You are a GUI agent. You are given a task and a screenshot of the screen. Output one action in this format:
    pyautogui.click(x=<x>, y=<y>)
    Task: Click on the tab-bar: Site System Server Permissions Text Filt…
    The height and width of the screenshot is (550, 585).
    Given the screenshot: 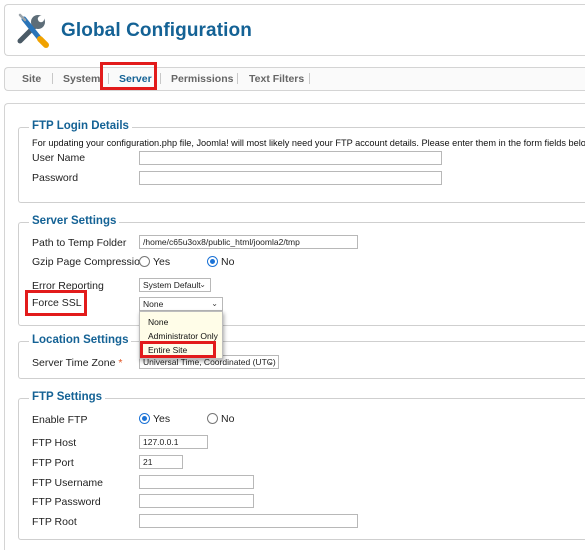 What is the action you would take?
    pyautogui.click(x=294, y=79)
    